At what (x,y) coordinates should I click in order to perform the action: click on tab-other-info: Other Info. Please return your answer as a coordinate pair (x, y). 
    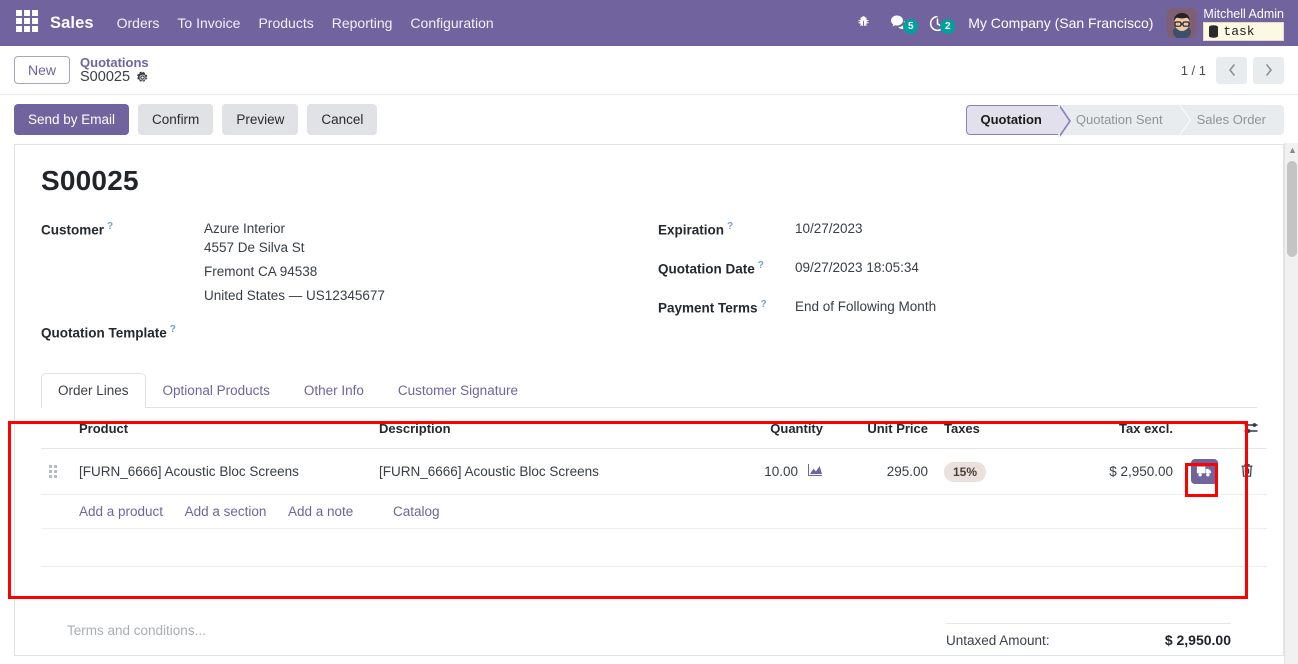
    Looking at the image, I should click on (334, 390).